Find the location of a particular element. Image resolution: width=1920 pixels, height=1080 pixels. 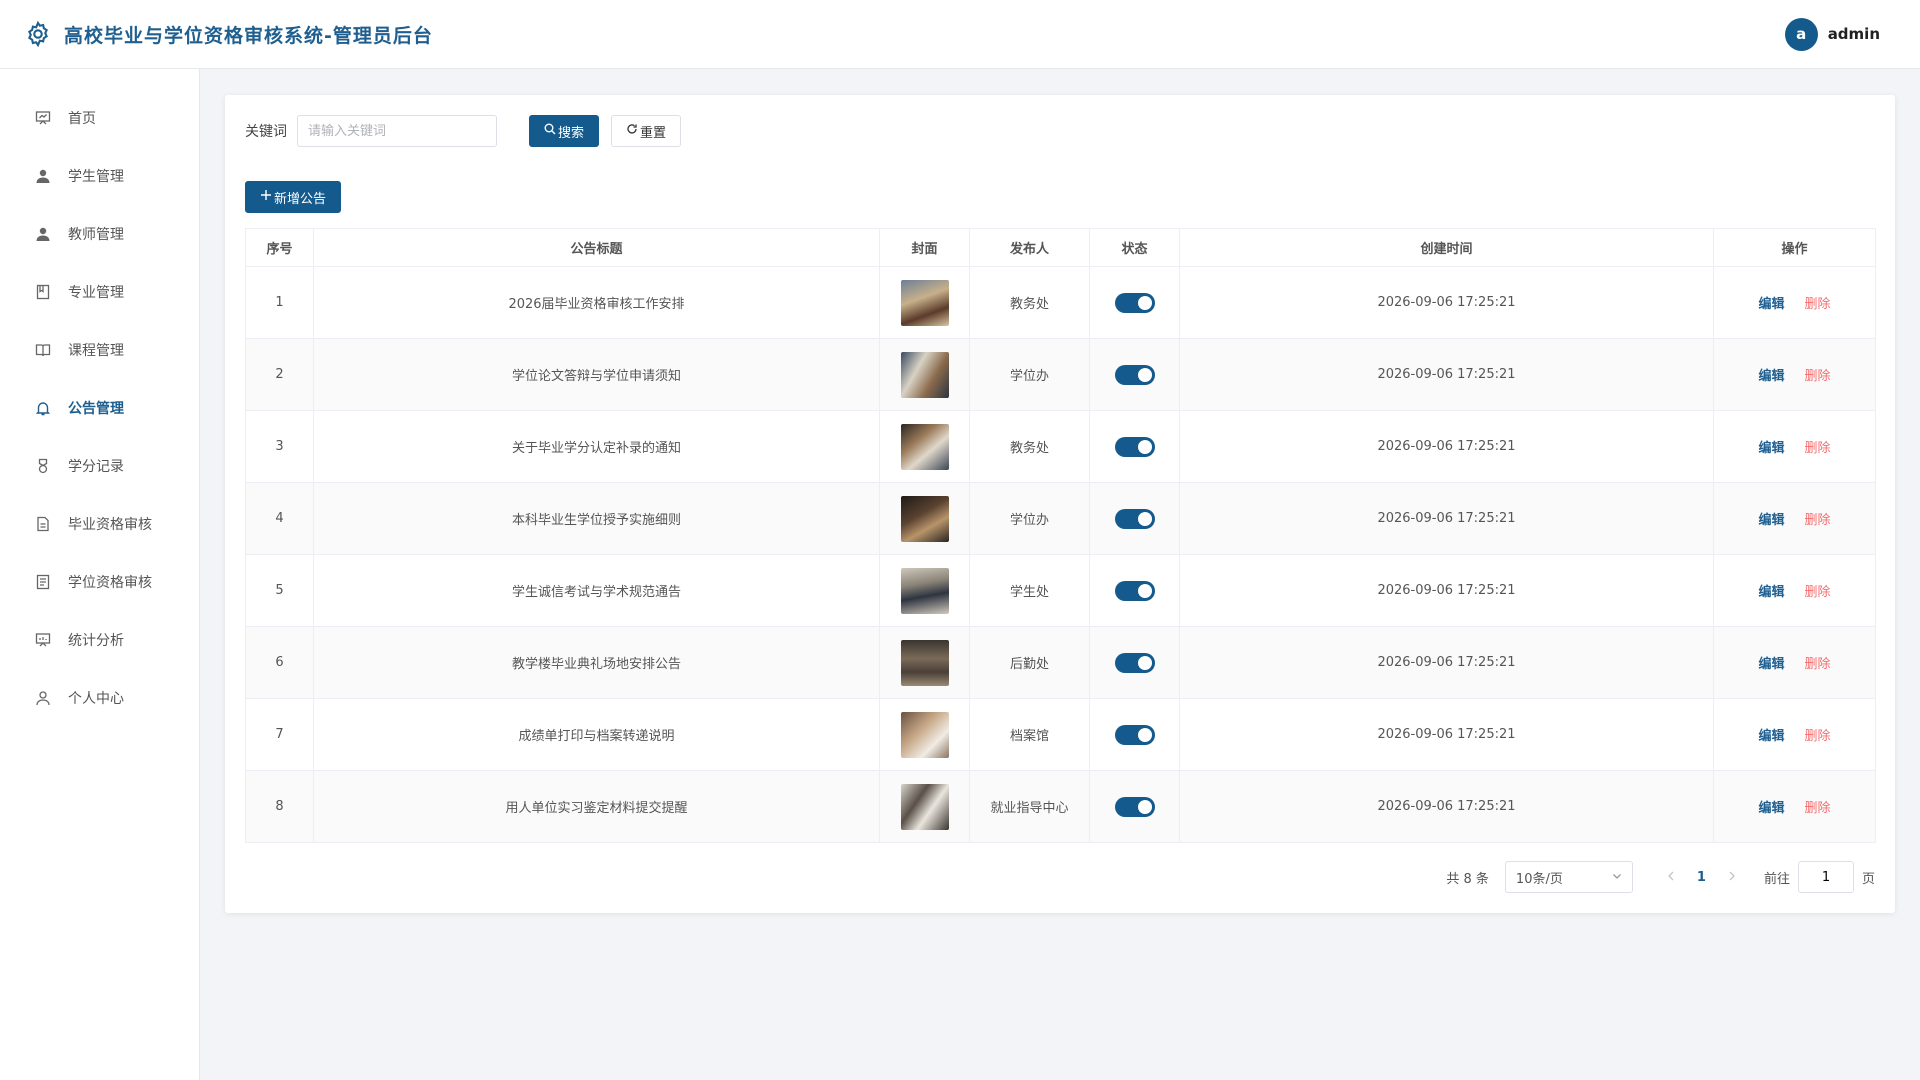

sidebar-item-home: 首页 is located at coordinates (99, 118).